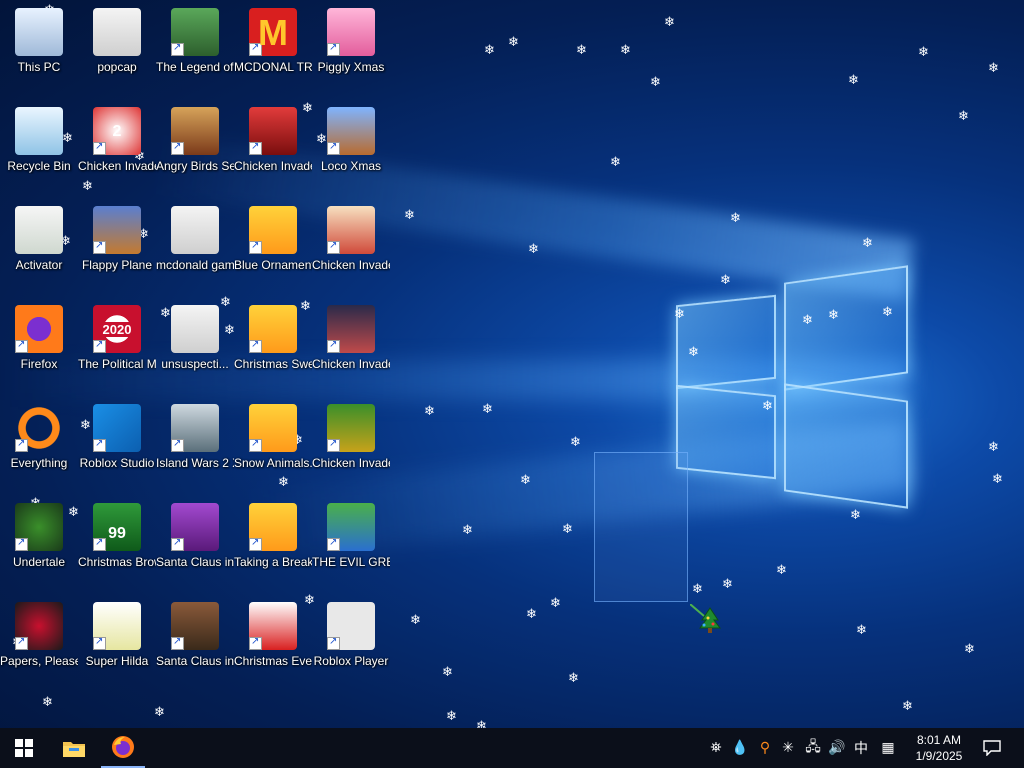 The height and width of the screenshot is (768, 1024). What do you see at coordinates (39, 265) in the screenshot?
I see `desktop-icon-label: Activator` at bounding box center [39, 265].